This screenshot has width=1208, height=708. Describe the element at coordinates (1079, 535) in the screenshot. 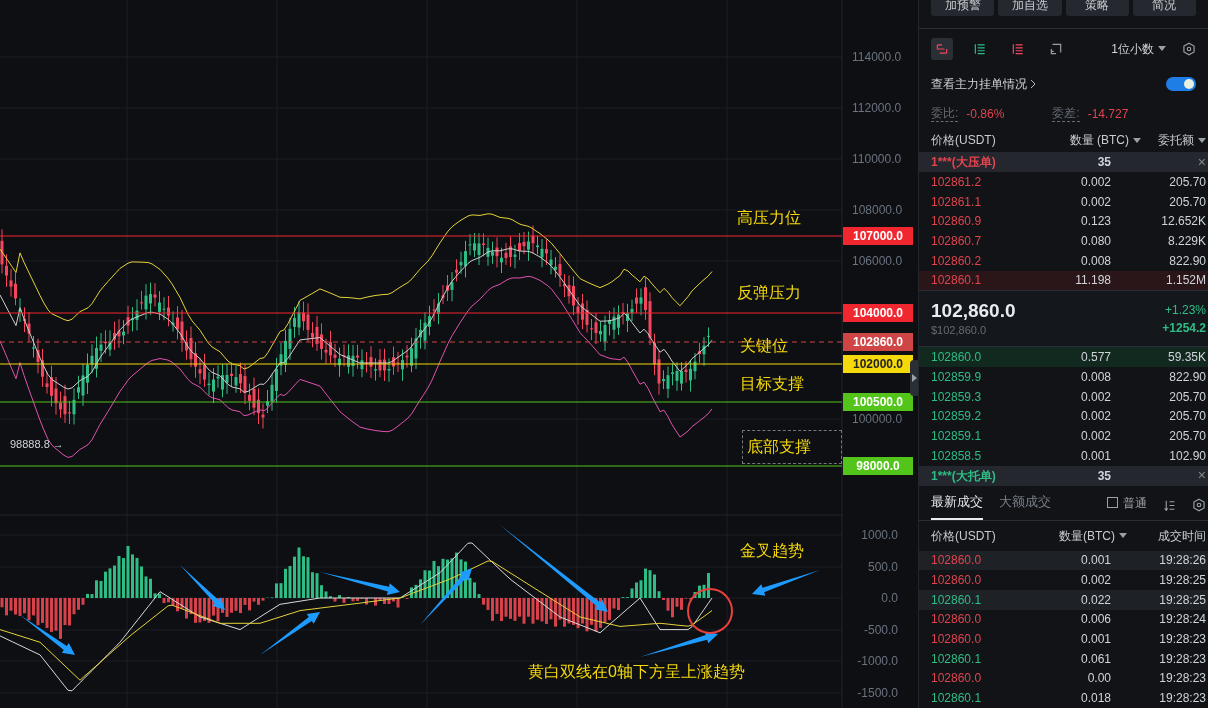

I see `column-header: 数量(BTC)` at that location.